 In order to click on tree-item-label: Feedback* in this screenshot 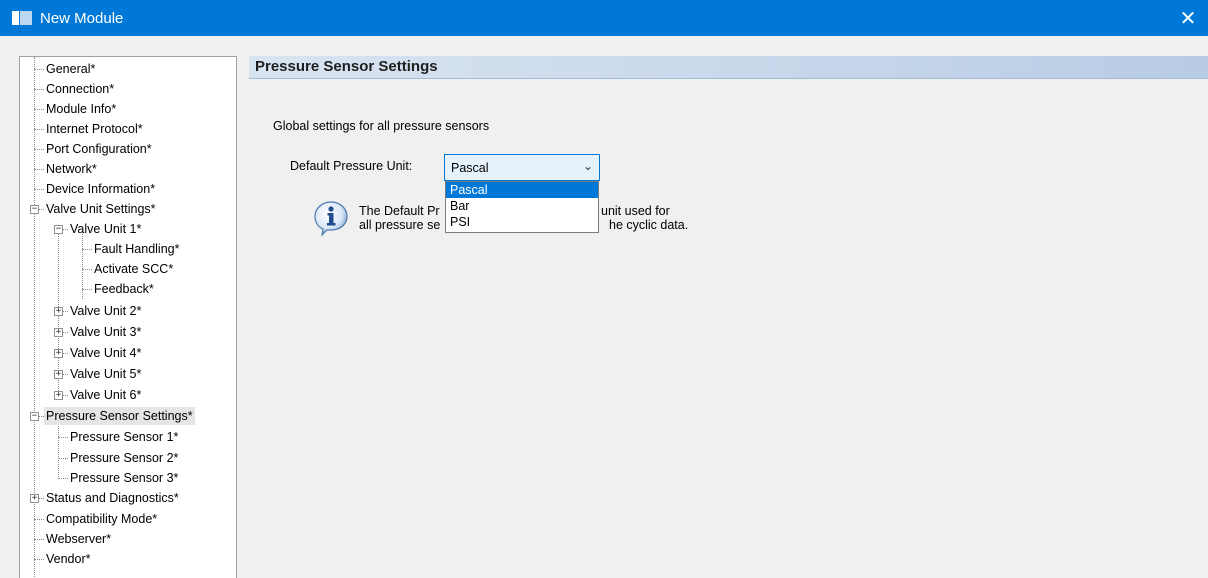, I will do `click(124, 289)`.